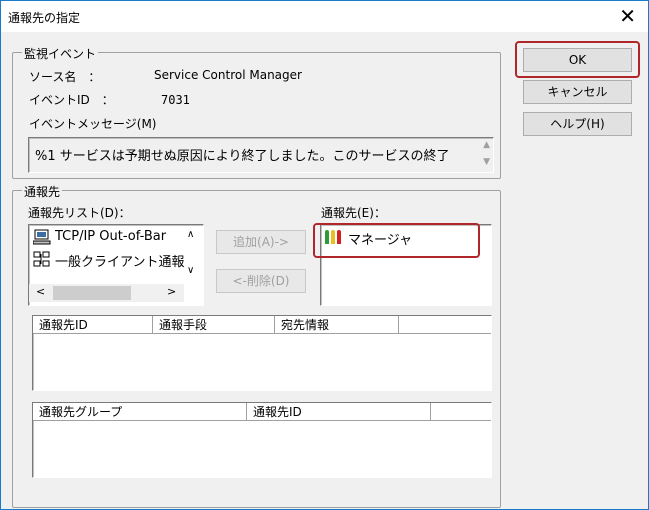  Describe the element at coordinates (190, 234) in the screenshot. I see `scroll-up-icon: ∧` at that location.